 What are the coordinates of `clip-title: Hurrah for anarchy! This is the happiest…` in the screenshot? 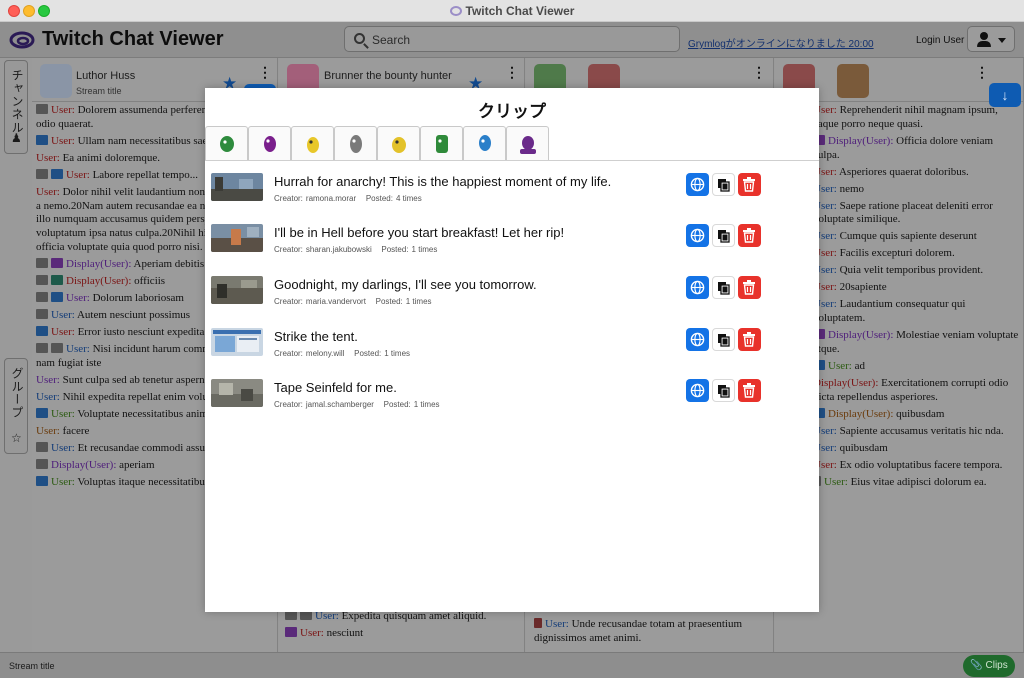 It's located at (443, 181).